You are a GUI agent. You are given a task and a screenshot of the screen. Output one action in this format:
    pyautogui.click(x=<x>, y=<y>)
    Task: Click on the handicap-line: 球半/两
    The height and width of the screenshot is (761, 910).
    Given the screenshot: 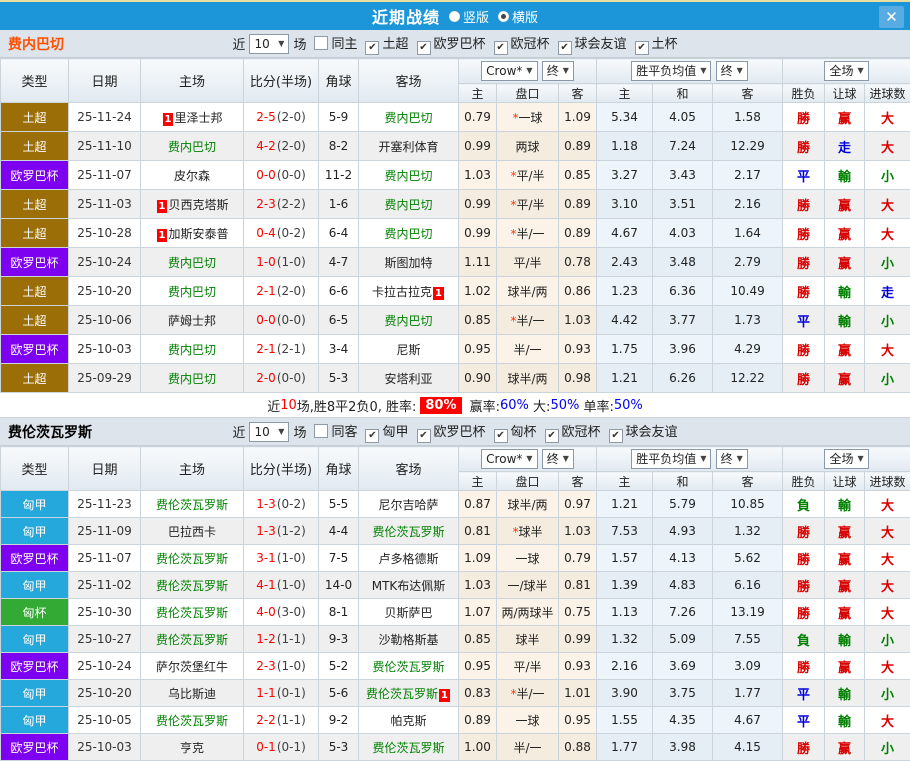 What is the action you would take?
    pyautogui.click(x=528, y=378)
    